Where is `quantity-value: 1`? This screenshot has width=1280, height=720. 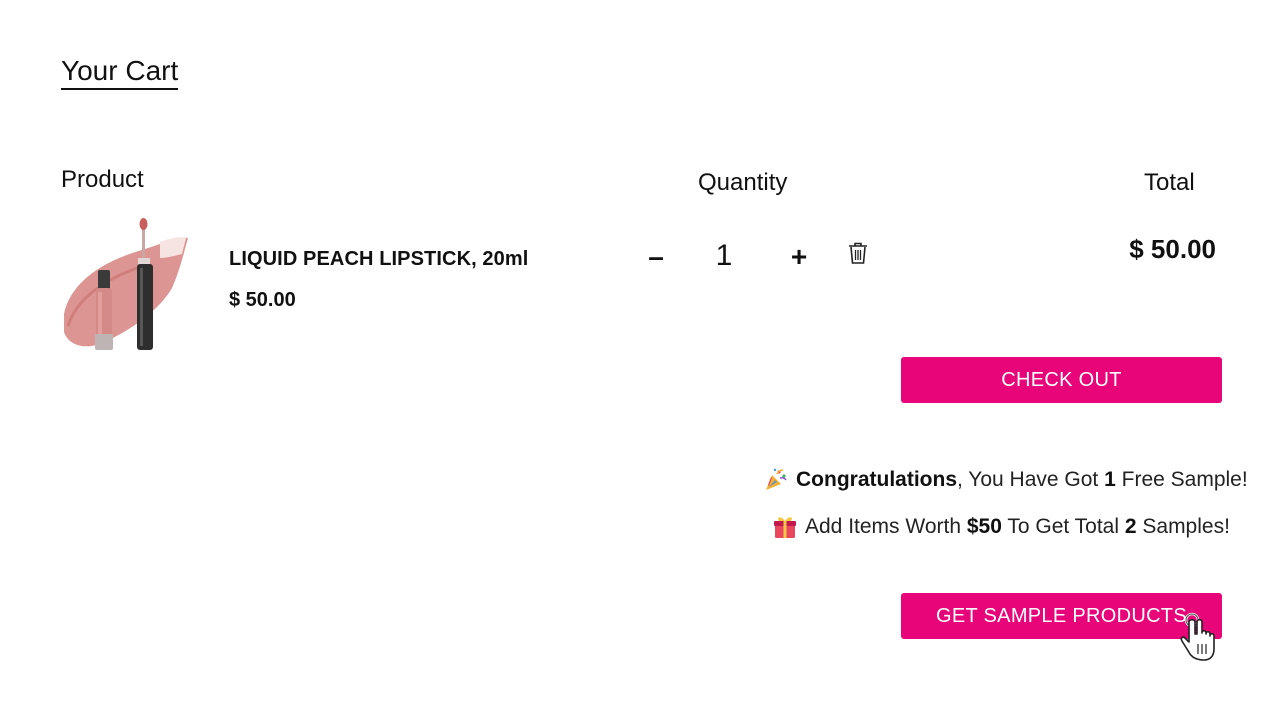 quantity-value: 1 is located at coordinates (724, 255).